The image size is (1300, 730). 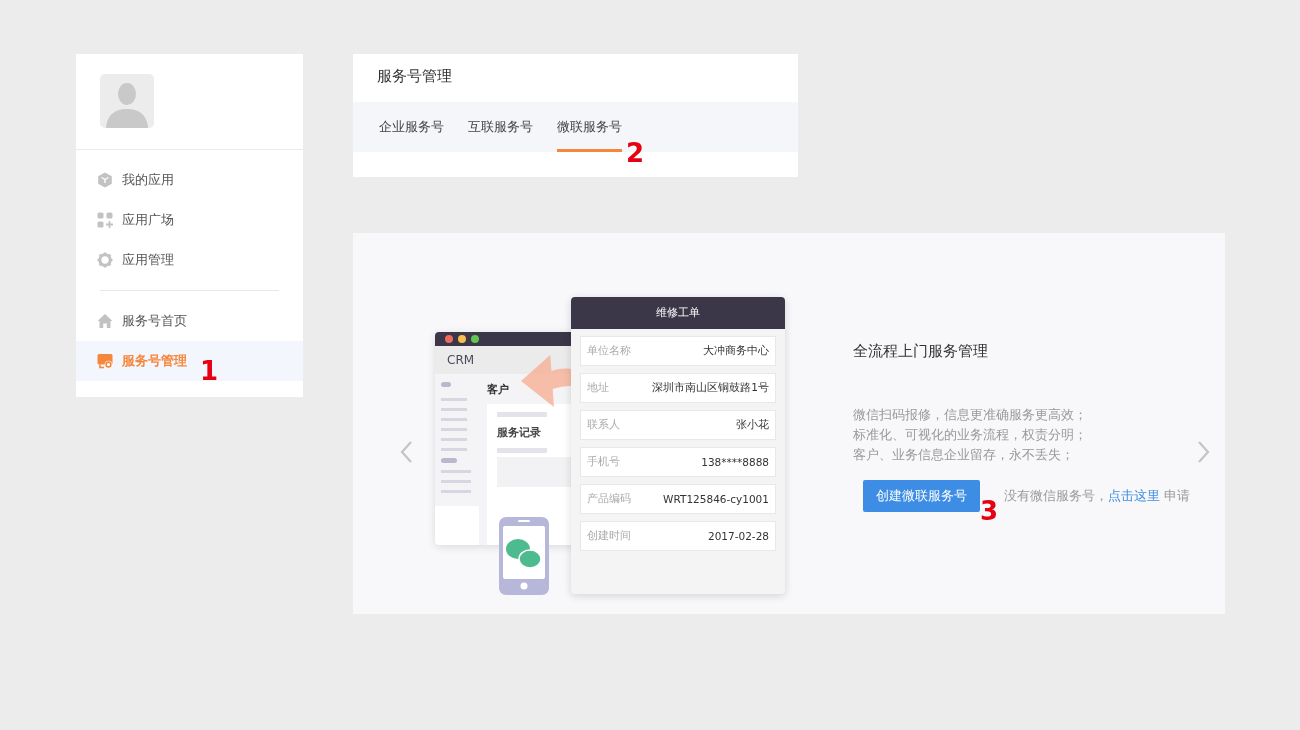 What do you see at coordinates (189, 361) in the screenshot?
I see `sidebar-item: 服务号管理 1` at bounding box center [189, 361].